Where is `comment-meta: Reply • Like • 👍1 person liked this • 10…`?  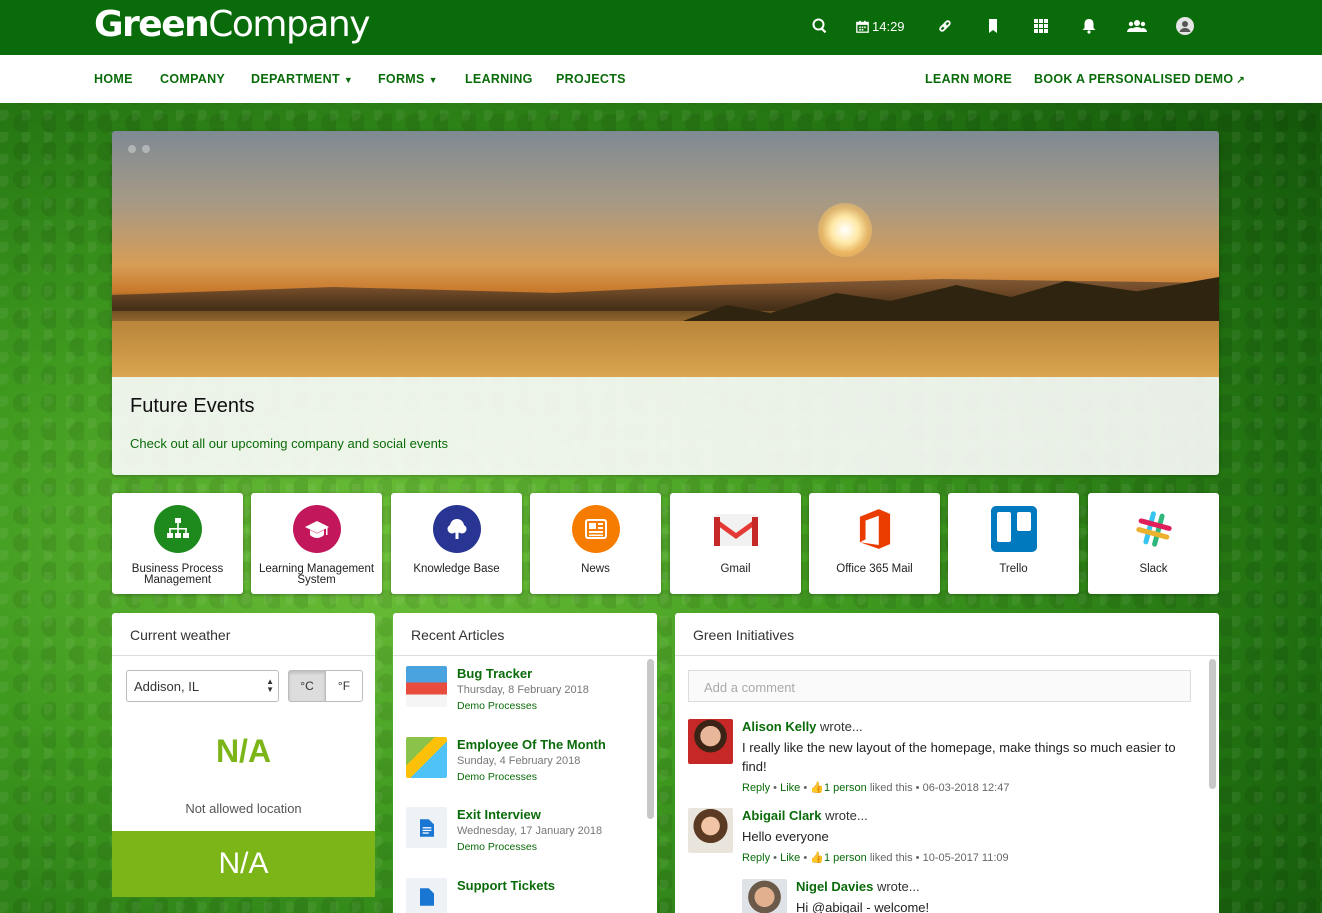 comment-meta: Reply • Like • 👍1 person liked this • 10… is located at coordinates (875, 858).